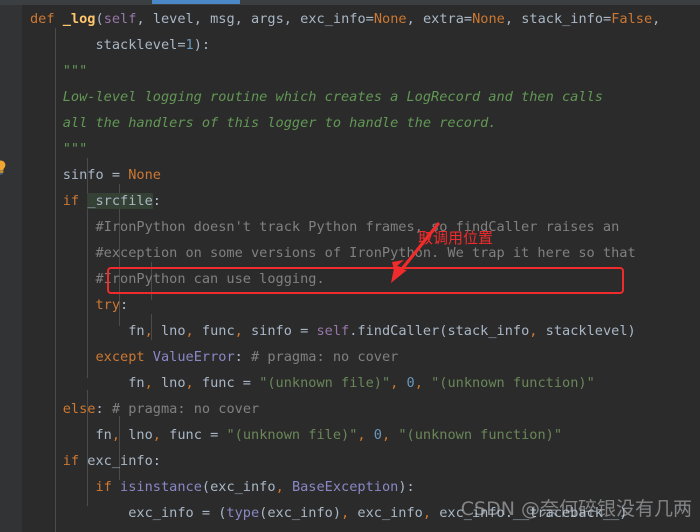  I want to click on code-line: if exc_info:, so click(111, 461).